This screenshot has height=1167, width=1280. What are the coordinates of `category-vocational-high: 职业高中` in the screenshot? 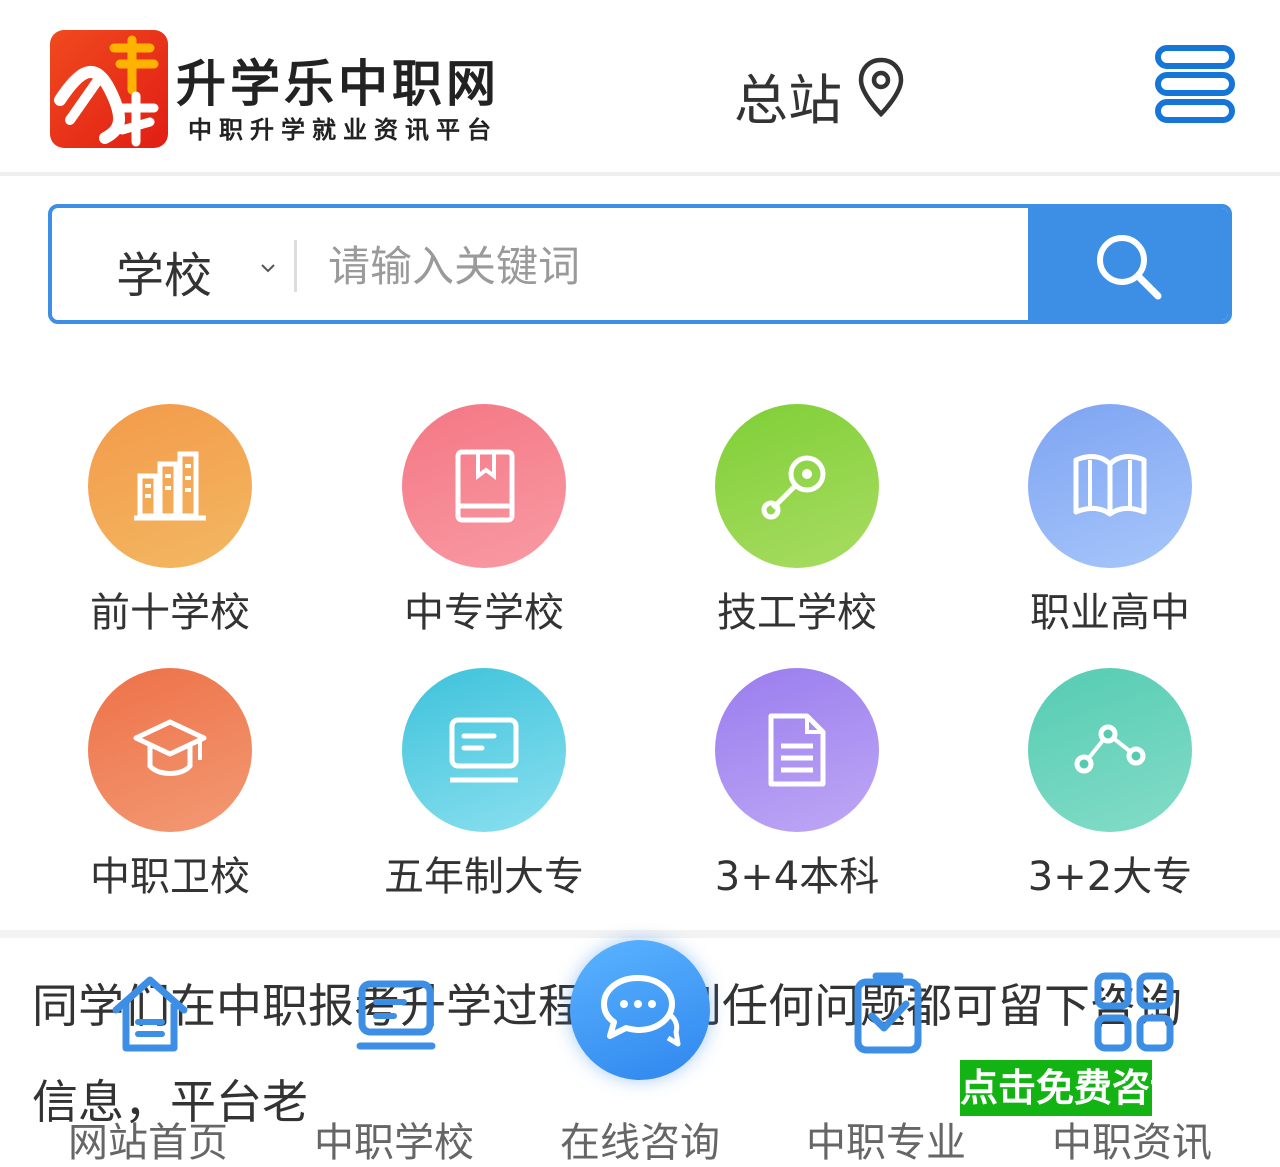 It's located at (1110, 524).